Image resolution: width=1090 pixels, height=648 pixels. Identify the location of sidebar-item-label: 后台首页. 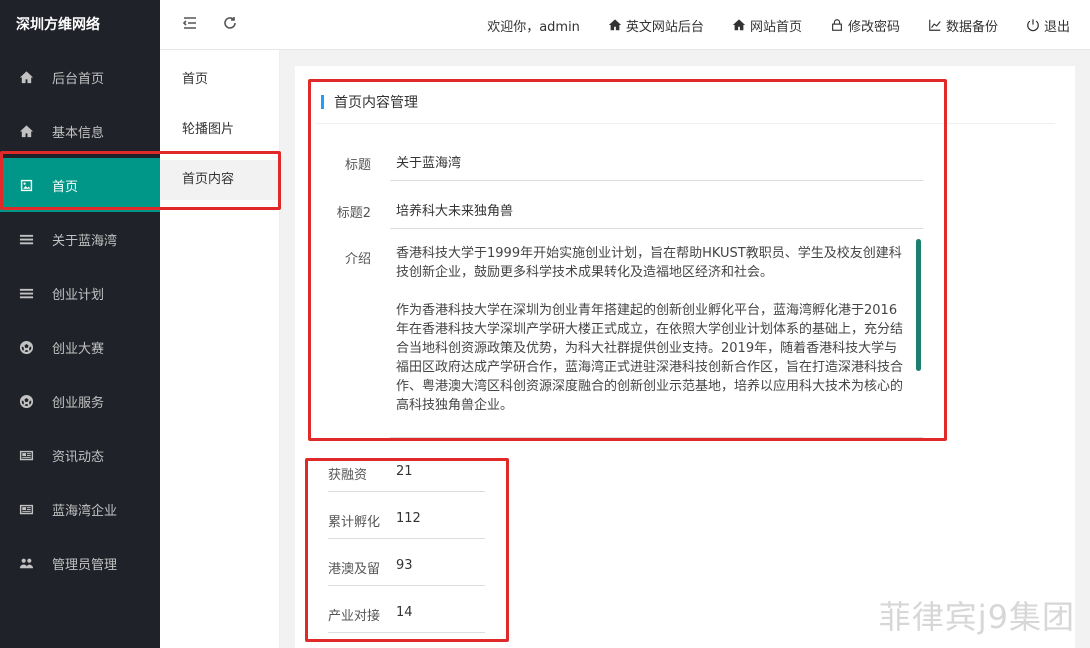
(78, 79).